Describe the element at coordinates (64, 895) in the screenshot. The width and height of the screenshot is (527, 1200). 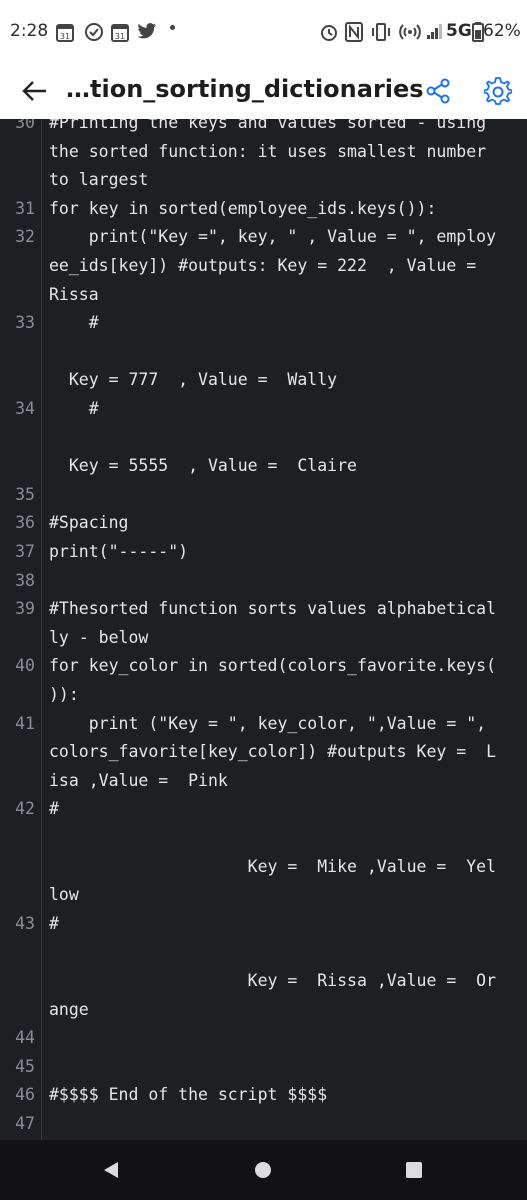
I see `code-line: low` at that location.